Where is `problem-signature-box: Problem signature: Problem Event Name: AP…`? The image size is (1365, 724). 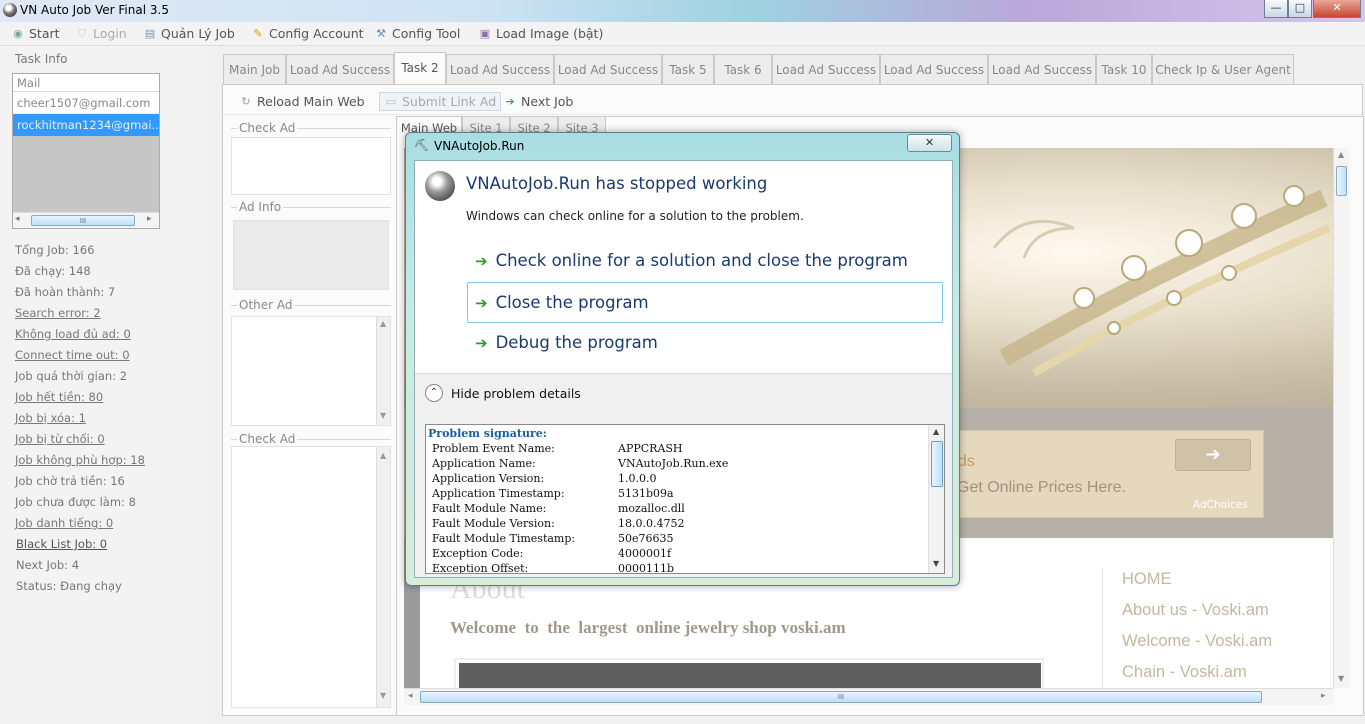 problem-signature-box: Problem signature: Problem Event Name: AP… is located at coordinates (685, 499).